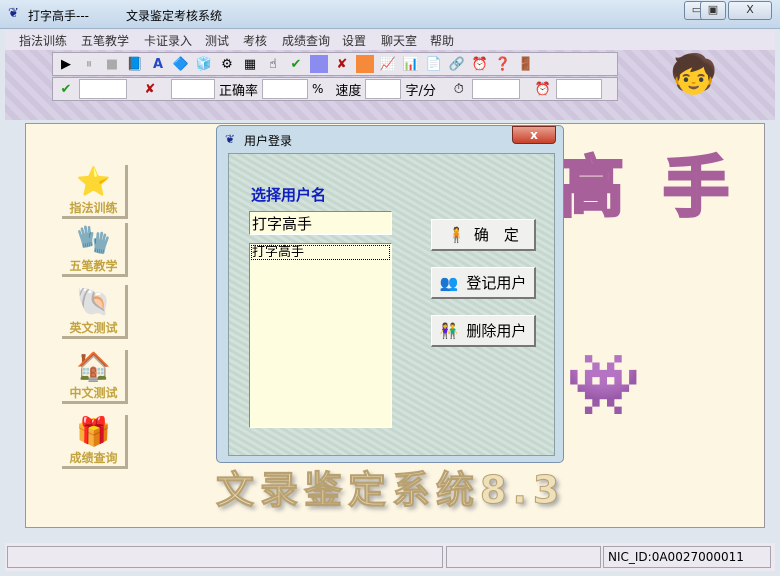 The image size is (780, 576). I want to click on speed-label: 速度, so click(348, 91).